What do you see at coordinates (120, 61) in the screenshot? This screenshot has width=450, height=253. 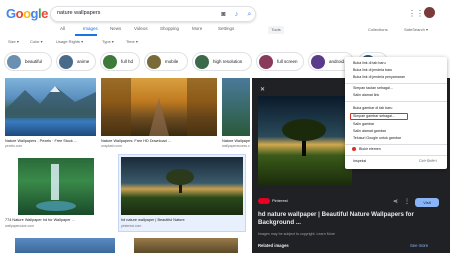 I see `chip-full-hd: full hd` at bounding box center [120, 61].